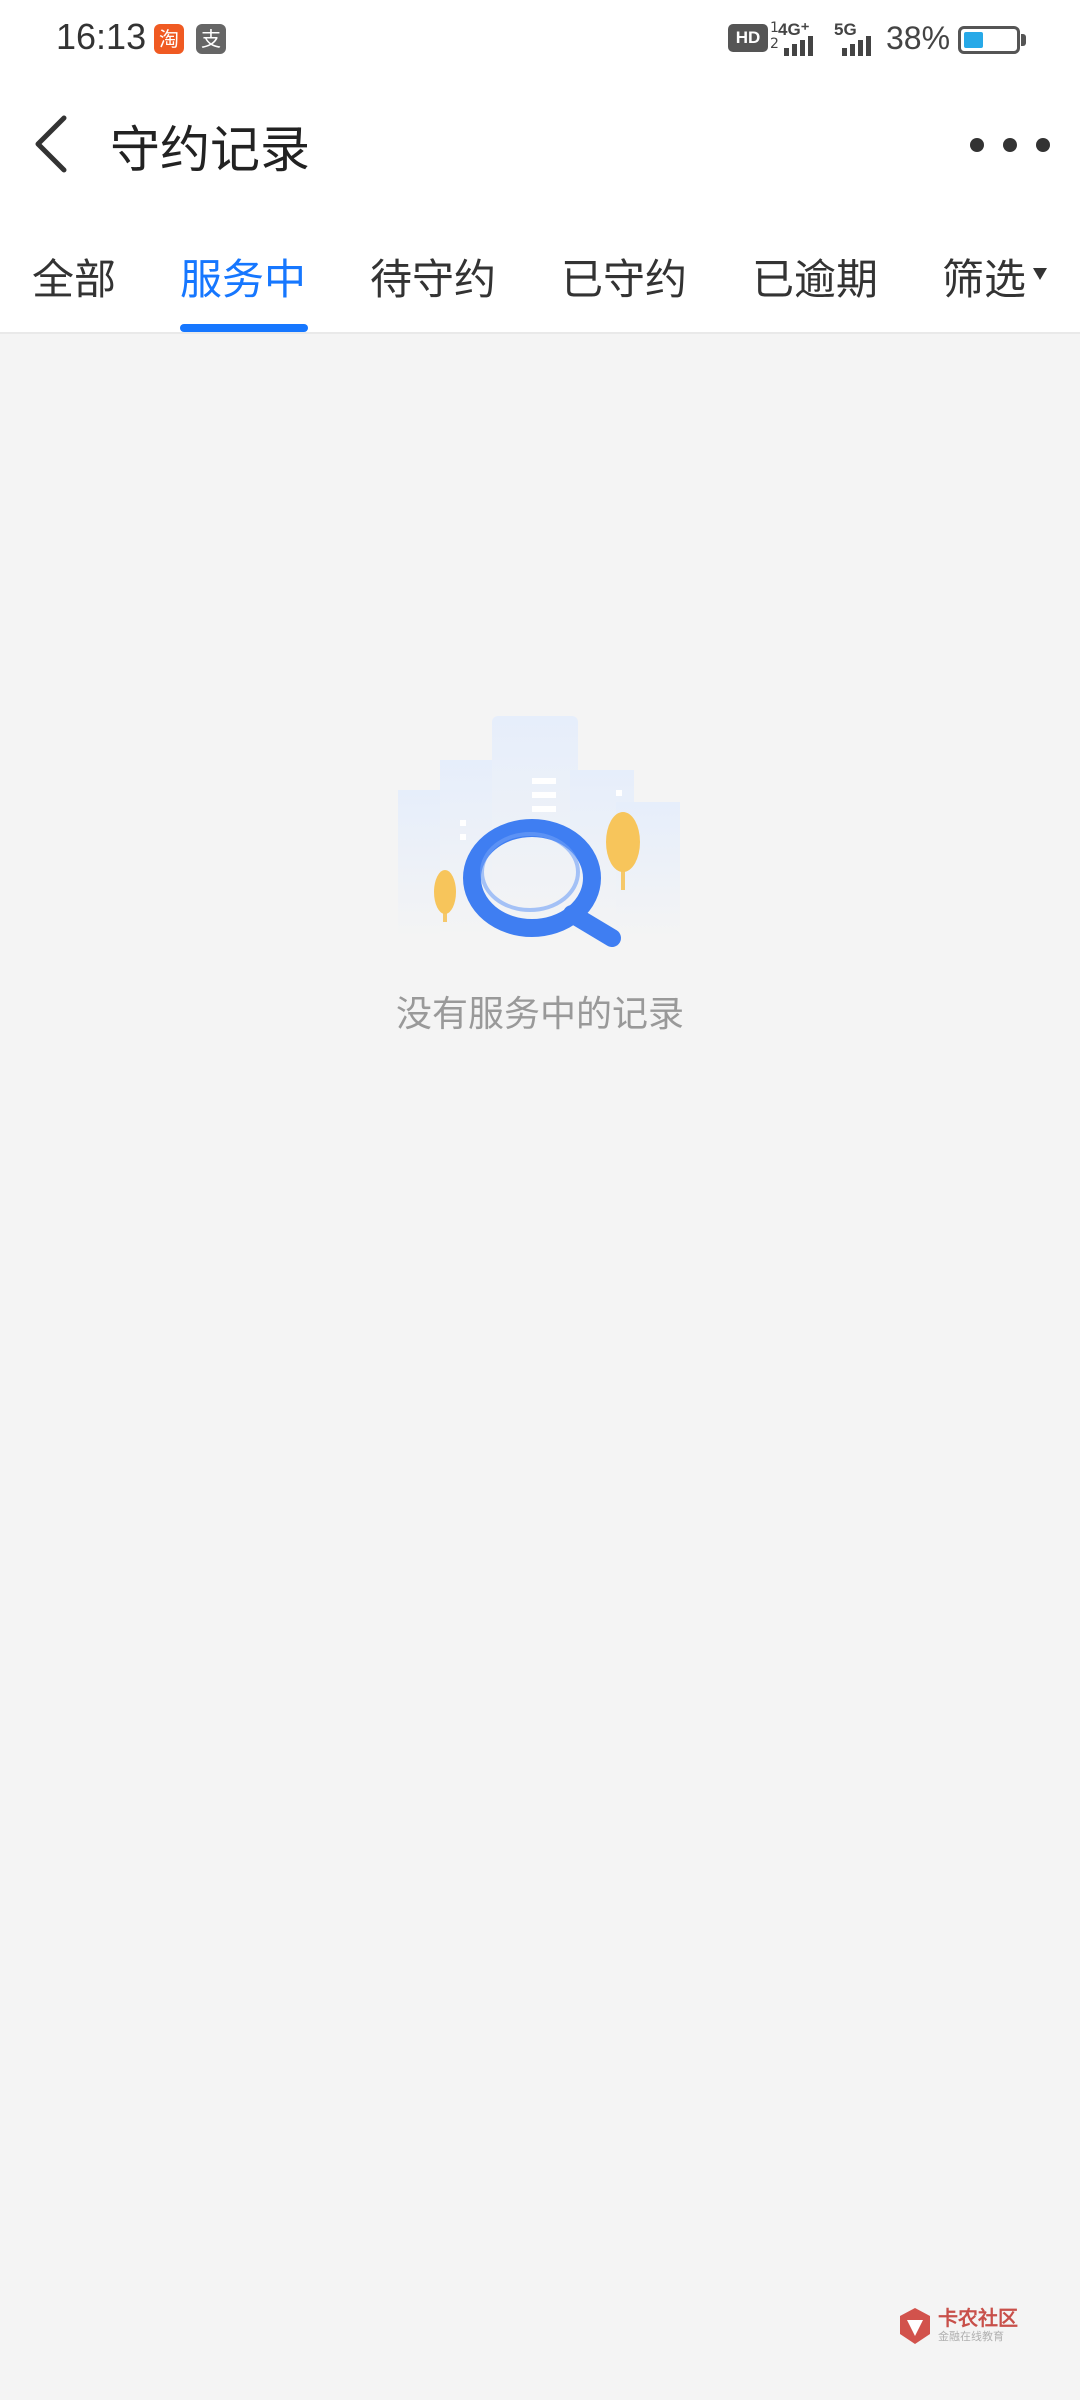  Describe the element at coordinates (169, 39) in the screenshot. I see `taobao-notification-icon: 淘` at that location.